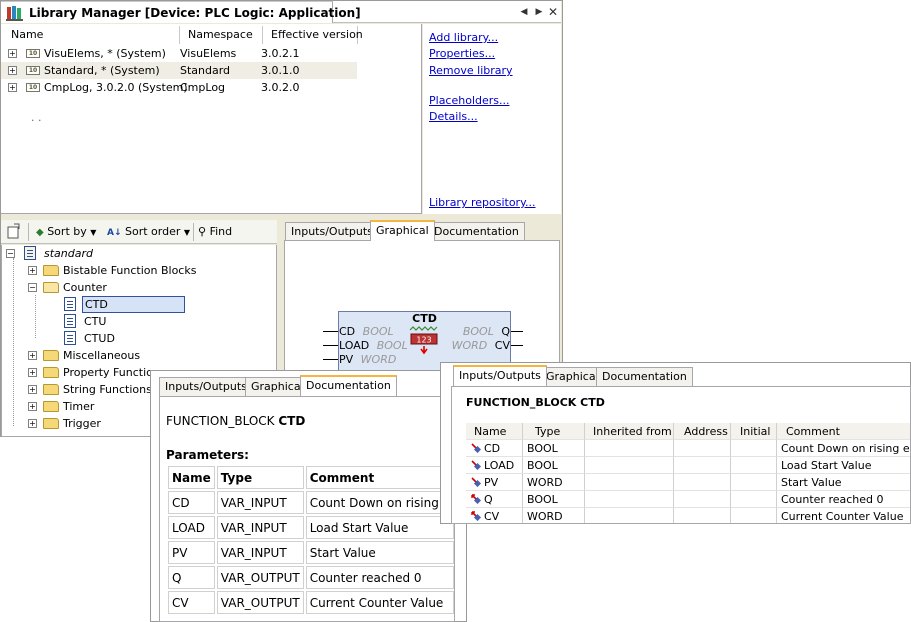 Image resolution: width=911 pixels, height=622 pixels. Describe the element at coordinates (221, 231) in the screenshot. I see `find-label: Find` at that location.